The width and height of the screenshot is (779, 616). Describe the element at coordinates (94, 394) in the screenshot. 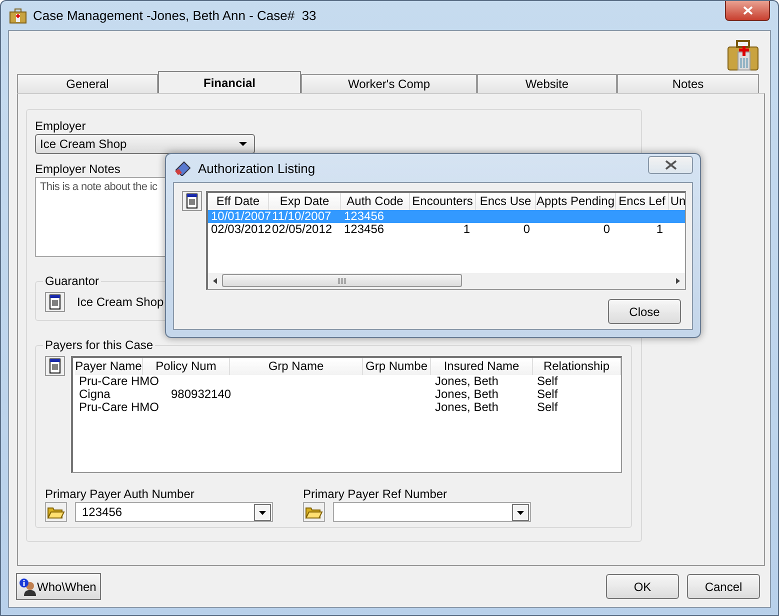

I see `table-cell: Cigna` at that location.